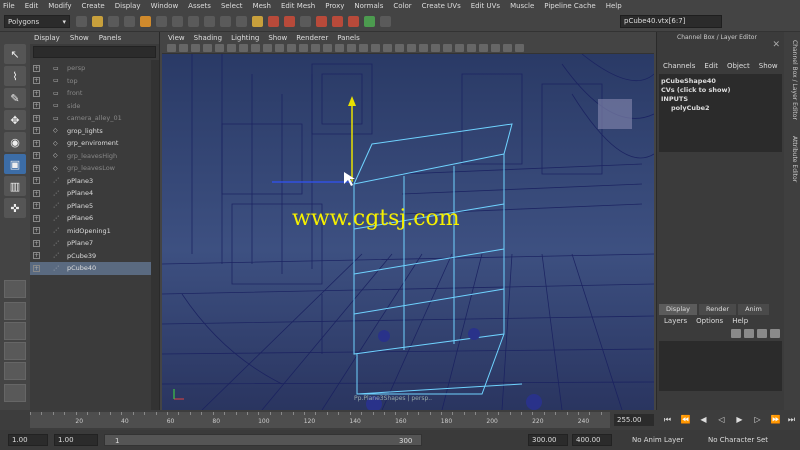 This screenshot has height=450, width=800. Describe the element at coordinates (15, 142) in the screenshot. I see `rotate-tool-icon: ◉` at that location.